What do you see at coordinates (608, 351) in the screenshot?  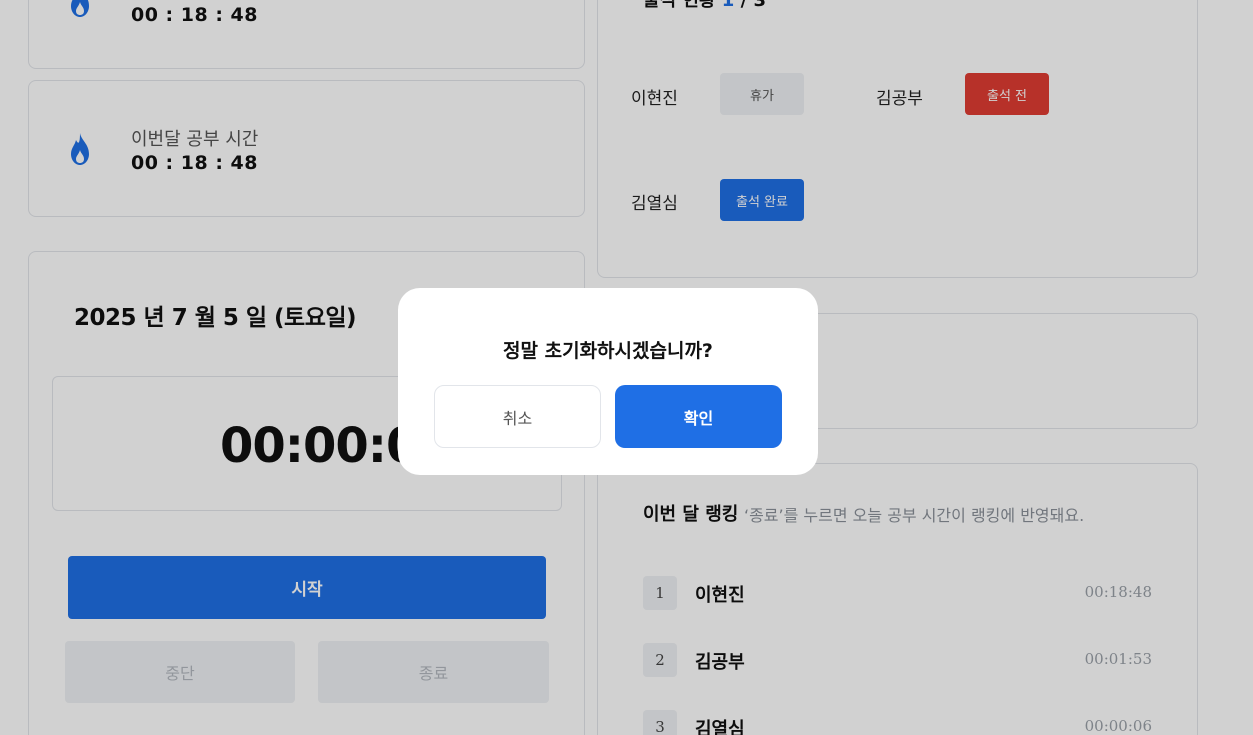 I see `dialog-title: 정말 초기화하시겠습니까?` at bounding box center [608, 351].